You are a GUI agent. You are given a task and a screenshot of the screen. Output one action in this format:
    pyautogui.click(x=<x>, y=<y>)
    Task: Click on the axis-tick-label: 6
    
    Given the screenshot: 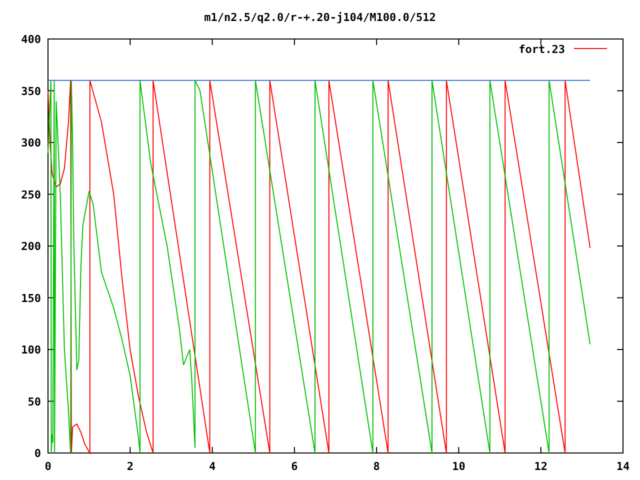 What is the action you would take?
    pyautogui.click(x=294, y=466)
    